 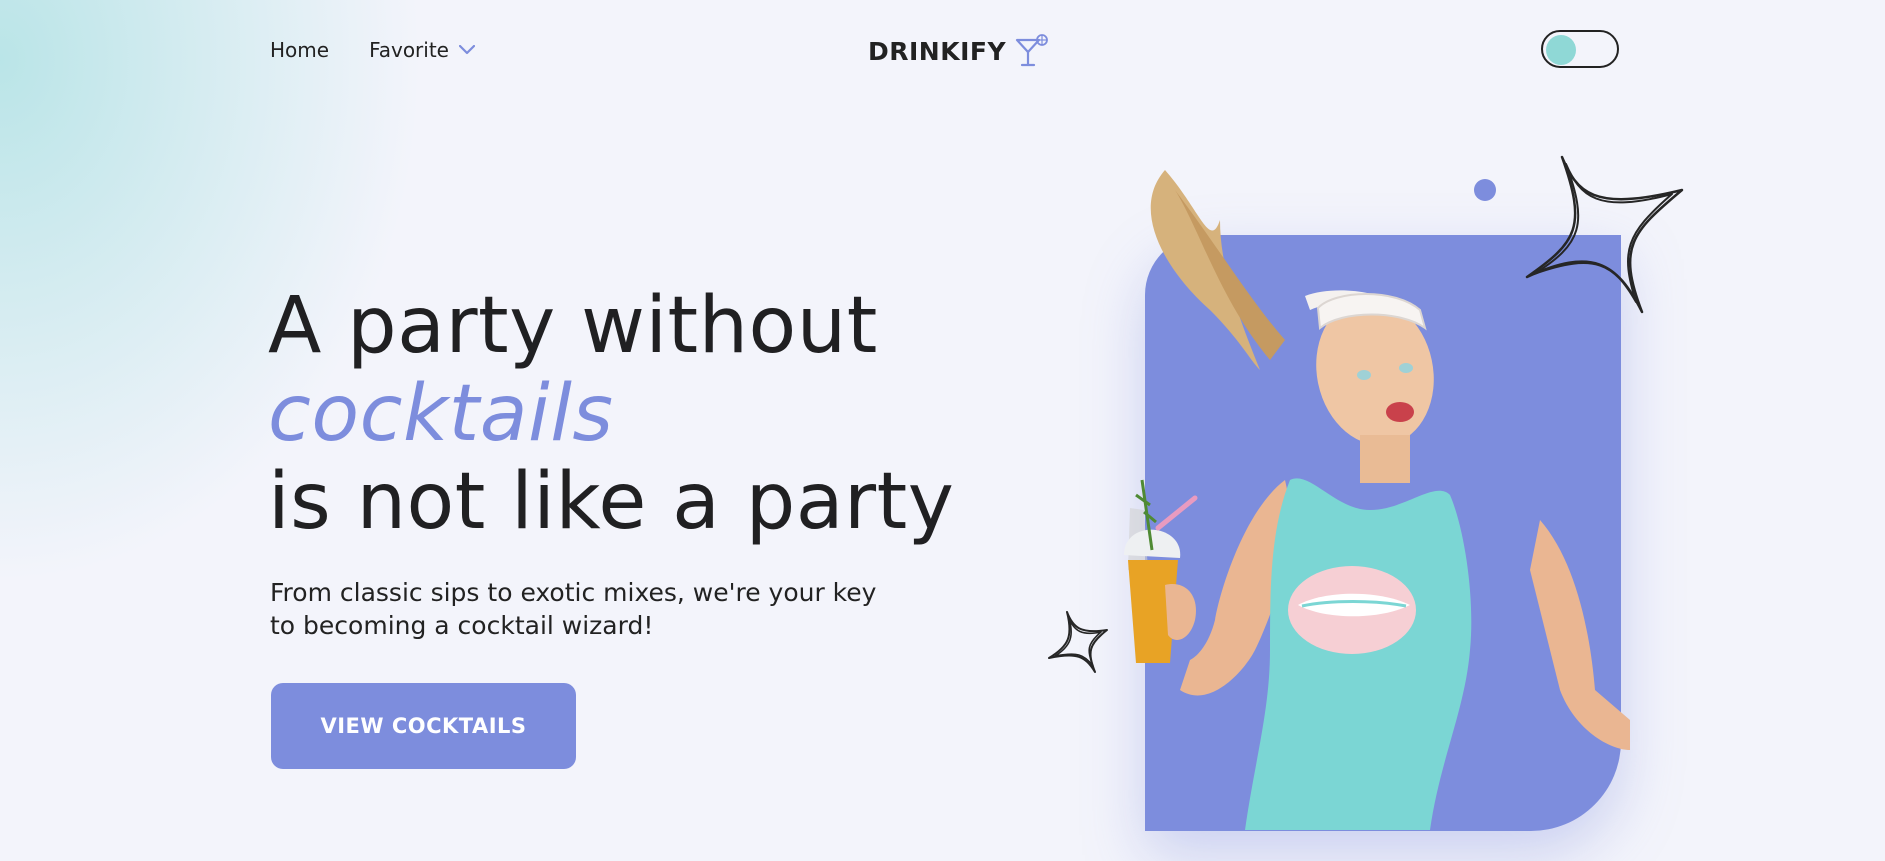 I want to click on nav-favorite-dropdown: Favorite, so click(x=422, y=50).